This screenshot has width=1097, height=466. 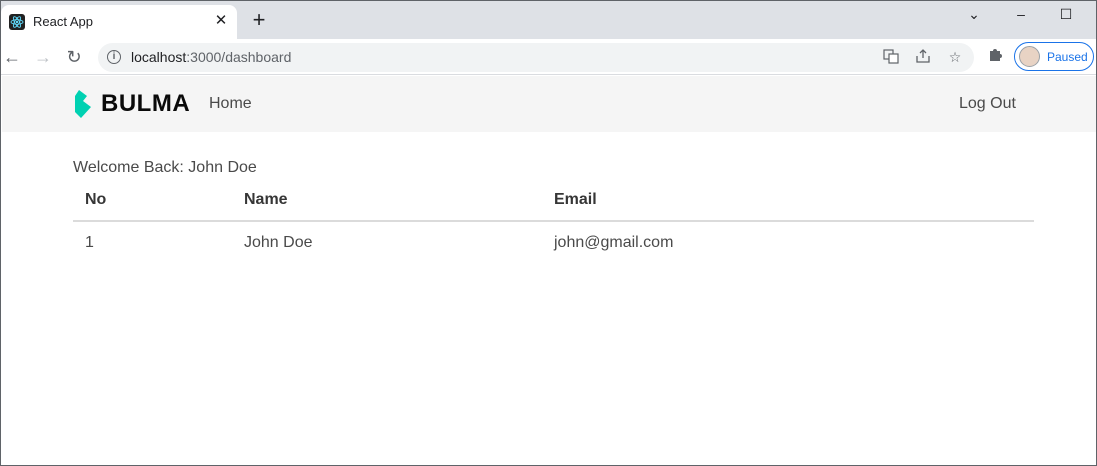 What do you see at coordinates (12, 57) in the screenshot?
I see `back-icon: ←` at bounding box center [12, 57].